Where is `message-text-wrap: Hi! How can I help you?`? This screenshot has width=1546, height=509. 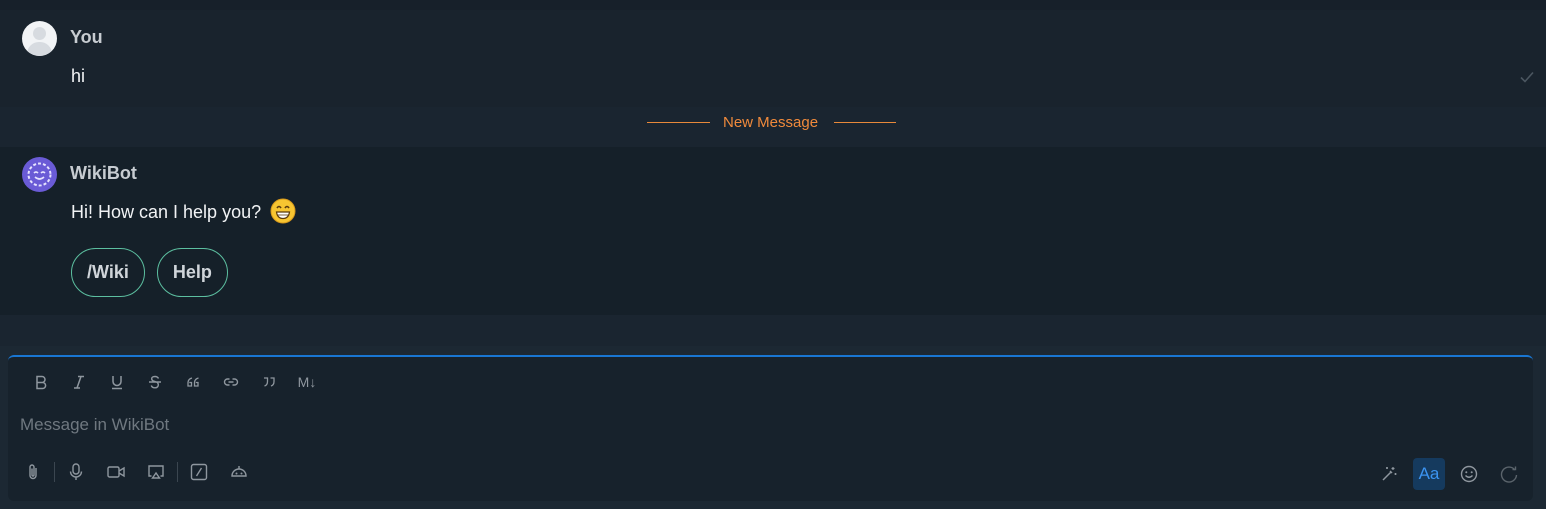
message-text-wrap: Hi! How can I help you? is located at coordinates (183, 211).